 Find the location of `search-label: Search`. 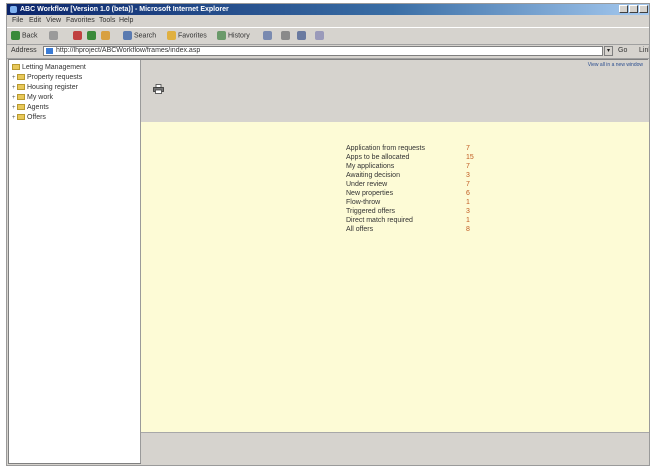

search-label: Search is located at coordinates (145, 36).